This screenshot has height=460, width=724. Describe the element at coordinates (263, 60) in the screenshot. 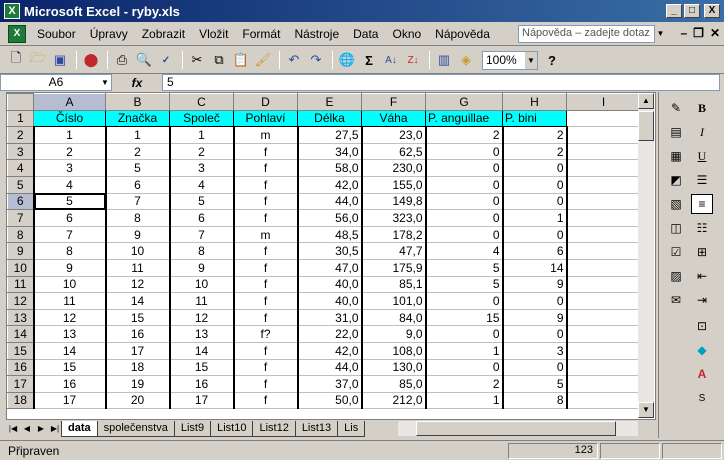

I see `format-painter-icon: 🖌` at that location.